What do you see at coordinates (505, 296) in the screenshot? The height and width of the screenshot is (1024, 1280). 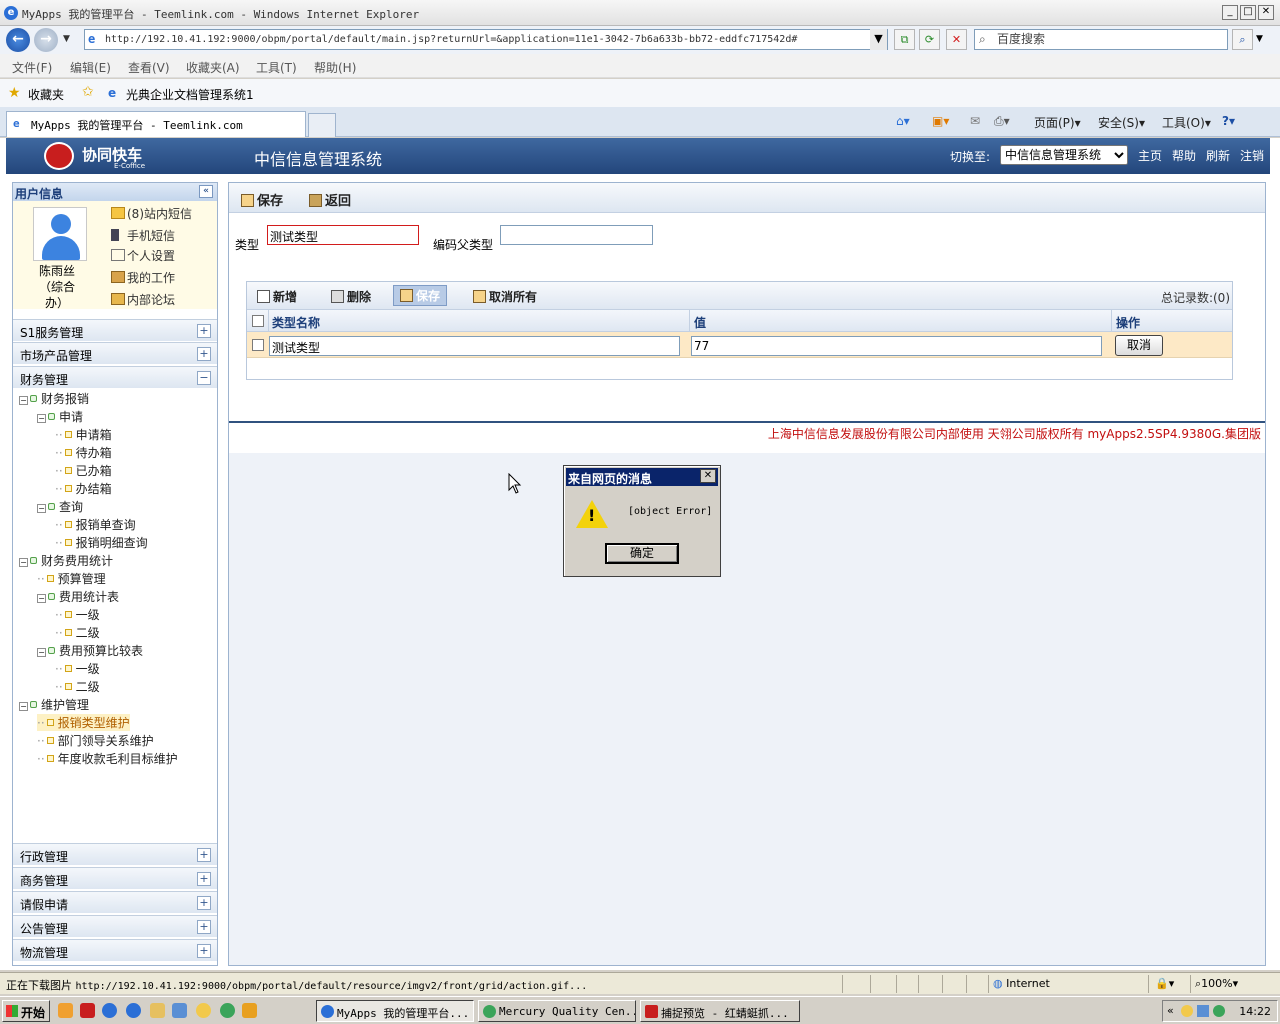 I see `cancel-all-button: 取消所有` at bounding box center [505, 296].